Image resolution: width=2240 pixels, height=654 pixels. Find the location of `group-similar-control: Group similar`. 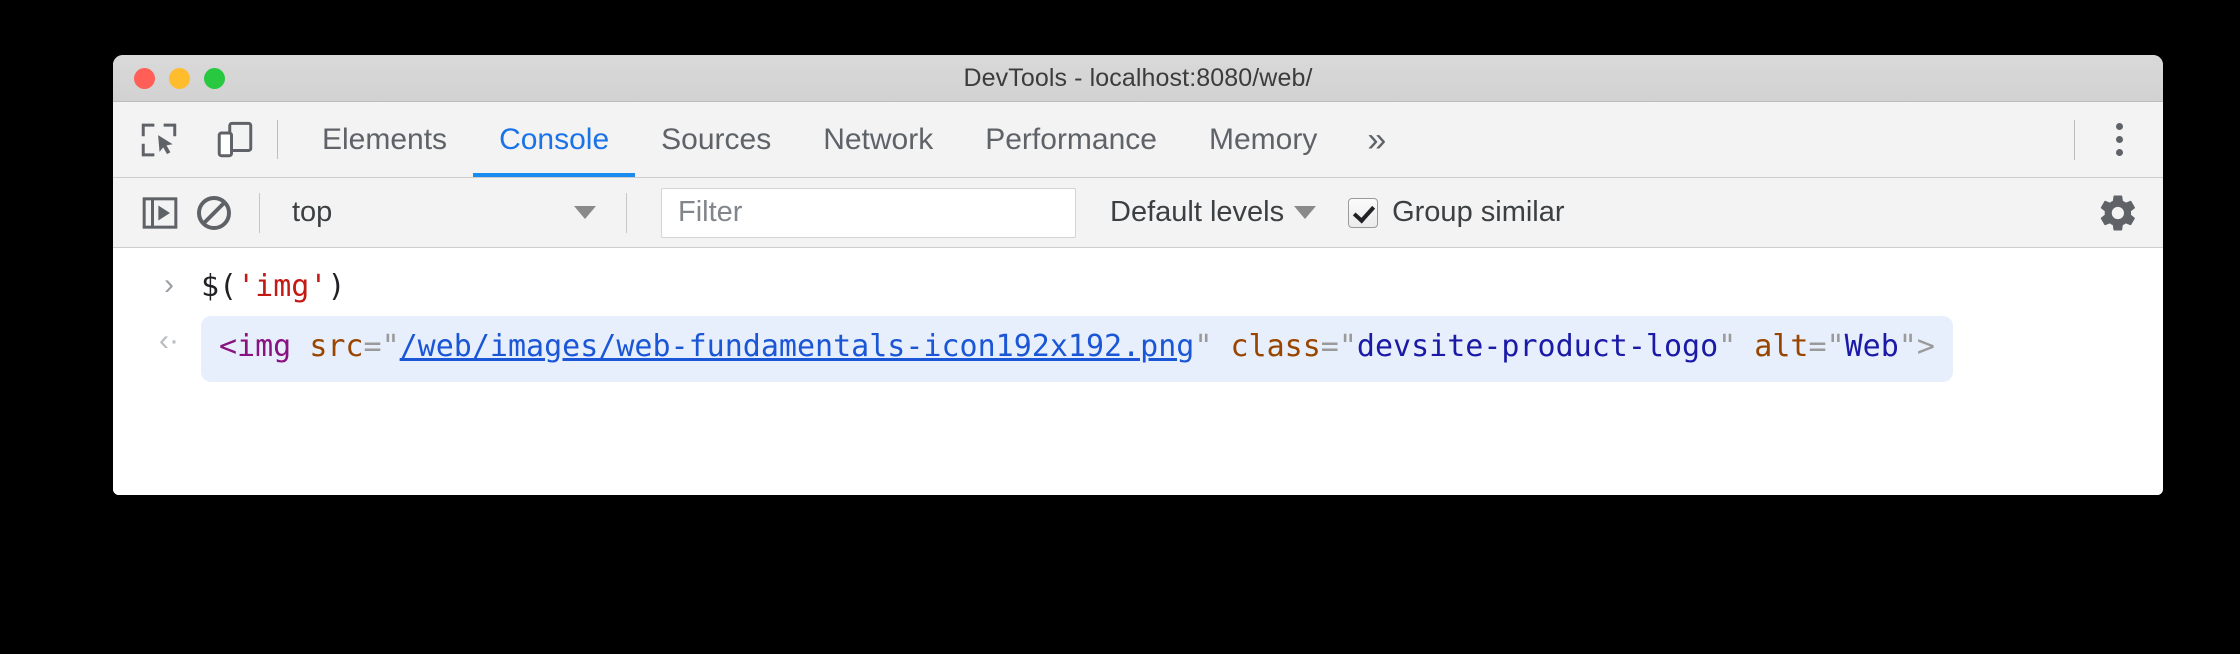

group-similar-control: Group similar is located at coordinates (1456, 212).